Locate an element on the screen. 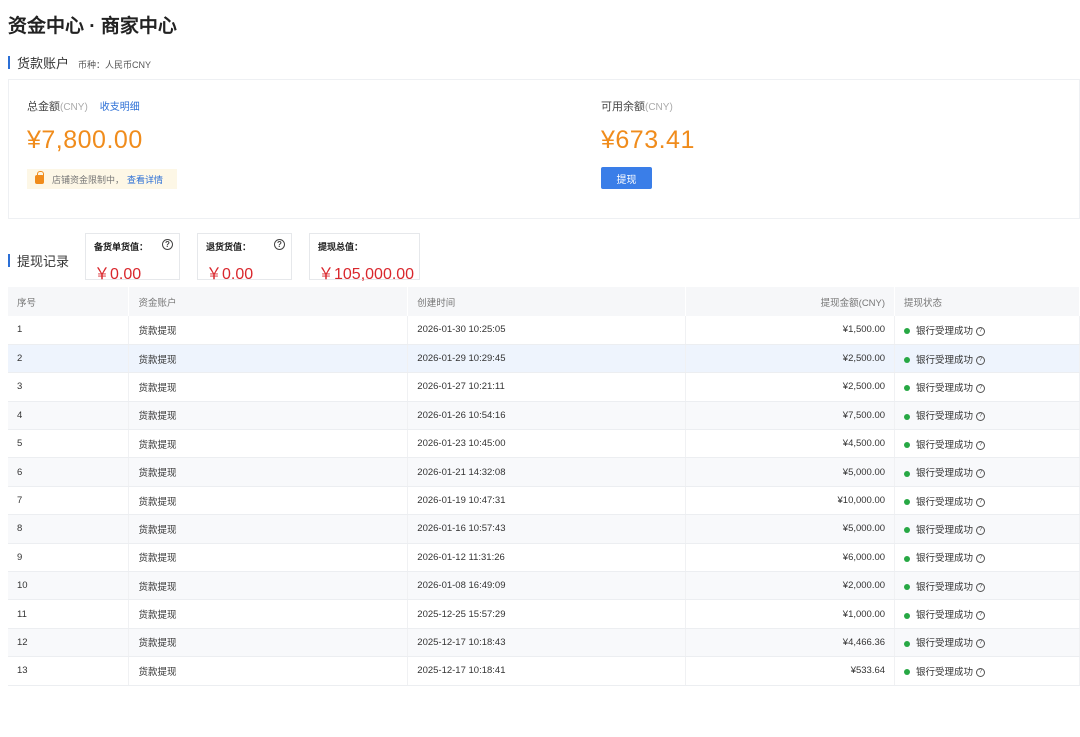  table-row: 4 货款提现 2026-01-26 10:54:16 ¥7,500.00 银行受理成功? is located at coordinates (544, 416).